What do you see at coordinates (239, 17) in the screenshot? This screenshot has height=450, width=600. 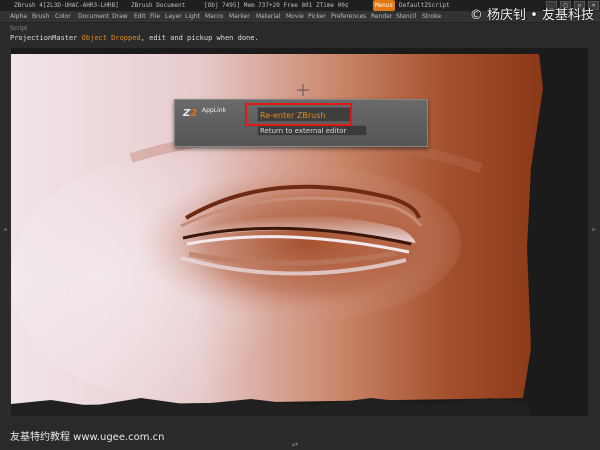 I see `menu-item-marker: Marker` at bounding box center [239, 17].